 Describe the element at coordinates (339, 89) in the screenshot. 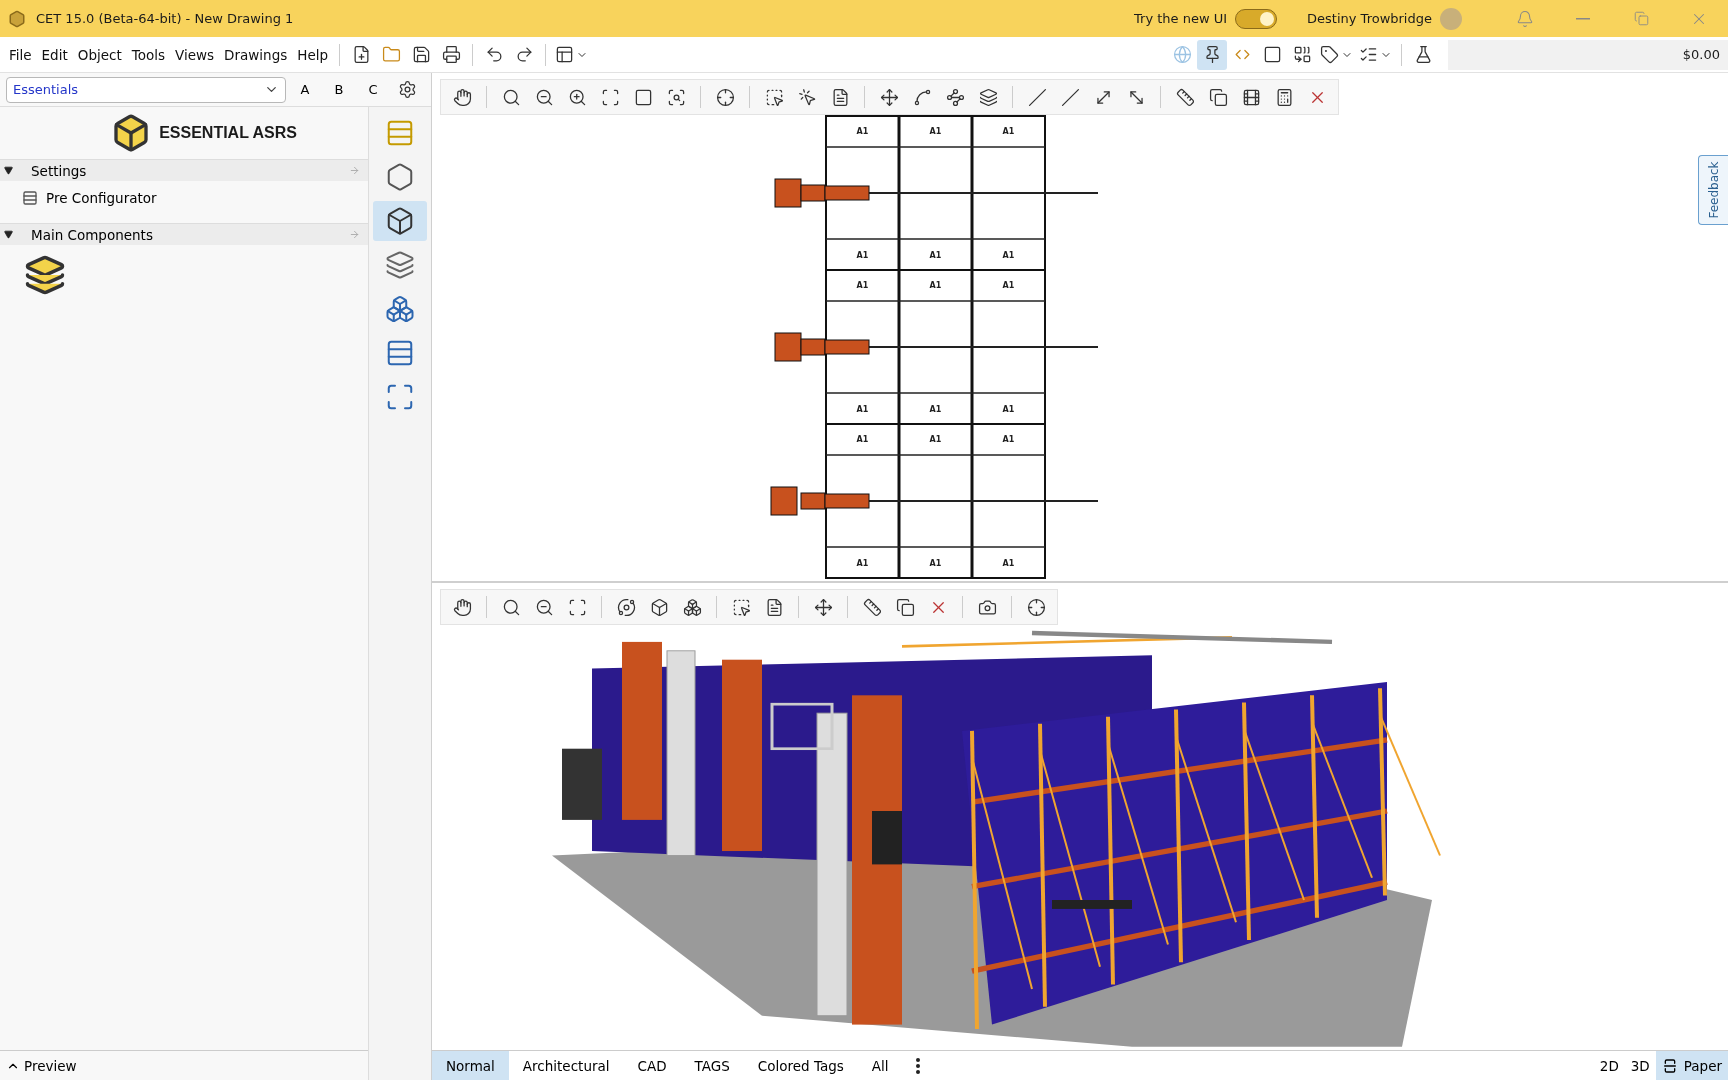

I see `letter-button: B` at that location.